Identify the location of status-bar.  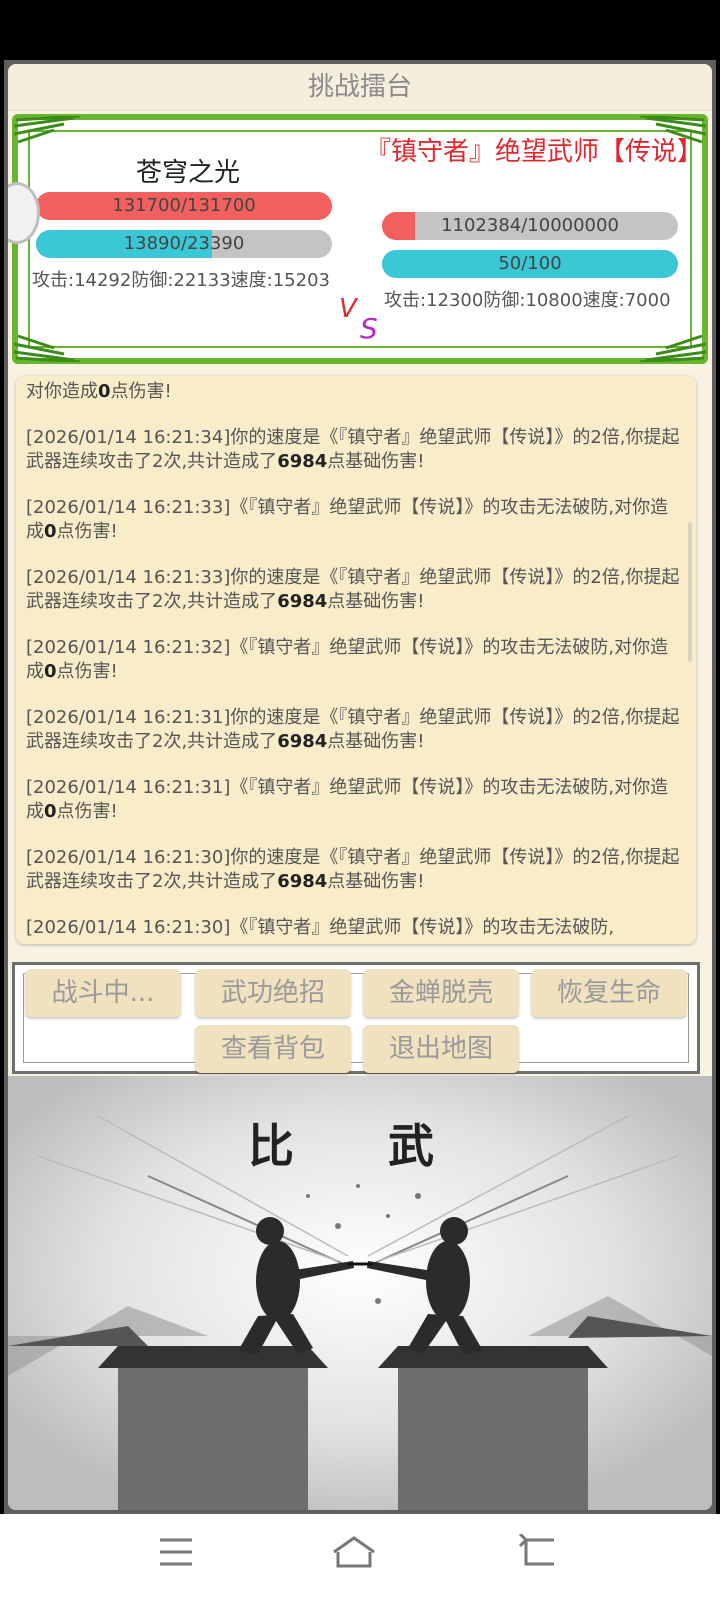
(360, 29).